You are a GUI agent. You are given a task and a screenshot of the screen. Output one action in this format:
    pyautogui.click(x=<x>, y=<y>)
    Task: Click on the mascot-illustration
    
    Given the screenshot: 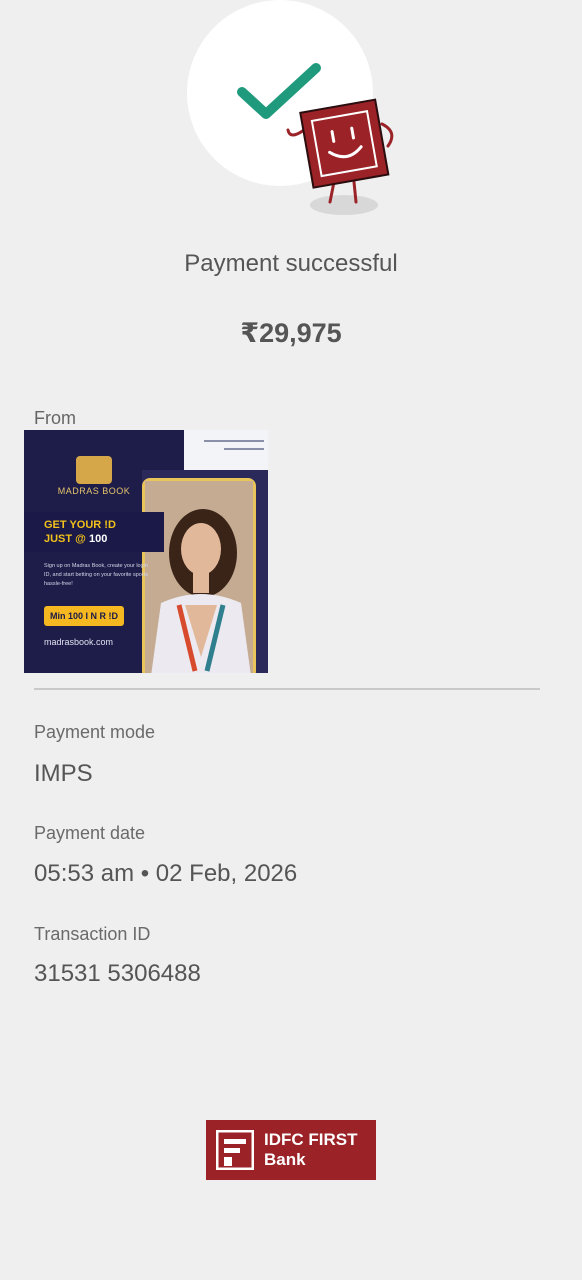 What is the action you would take?
    pyautogui.click(x=340, y=156)
    